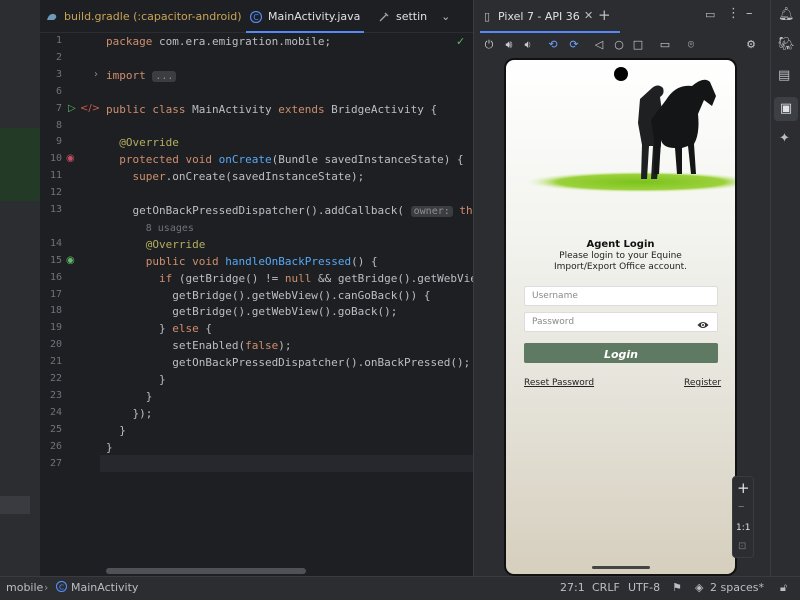 The height and width of the screenshot is (600, 800). I want to click on overview-icon: □, so click(638, 44).